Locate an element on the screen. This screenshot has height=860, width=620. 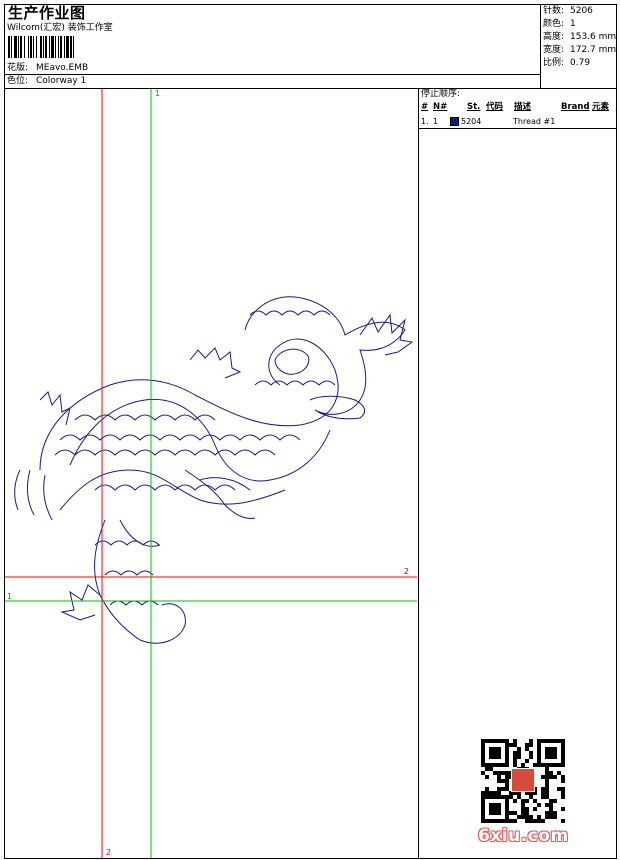
dragon-lower-legs is located at coordinates (187, 508).